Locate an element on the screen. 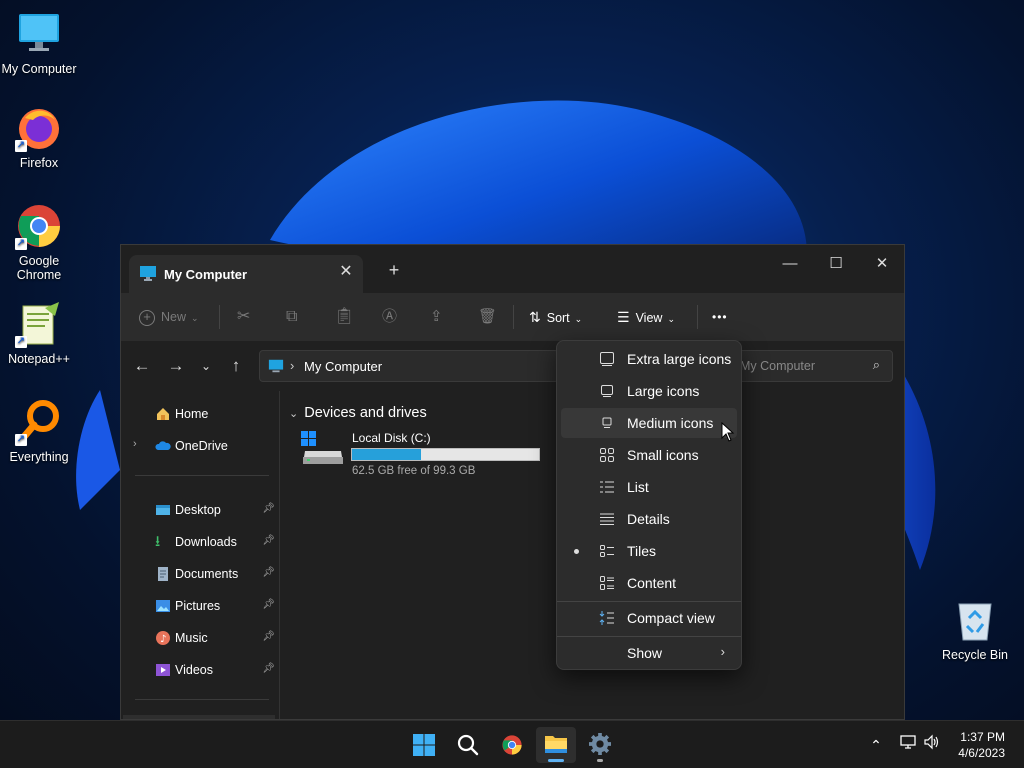 The width and height of the screenshot is (1024, 768). close-tab-icon: ✕ is located at coordinates (346, 272).